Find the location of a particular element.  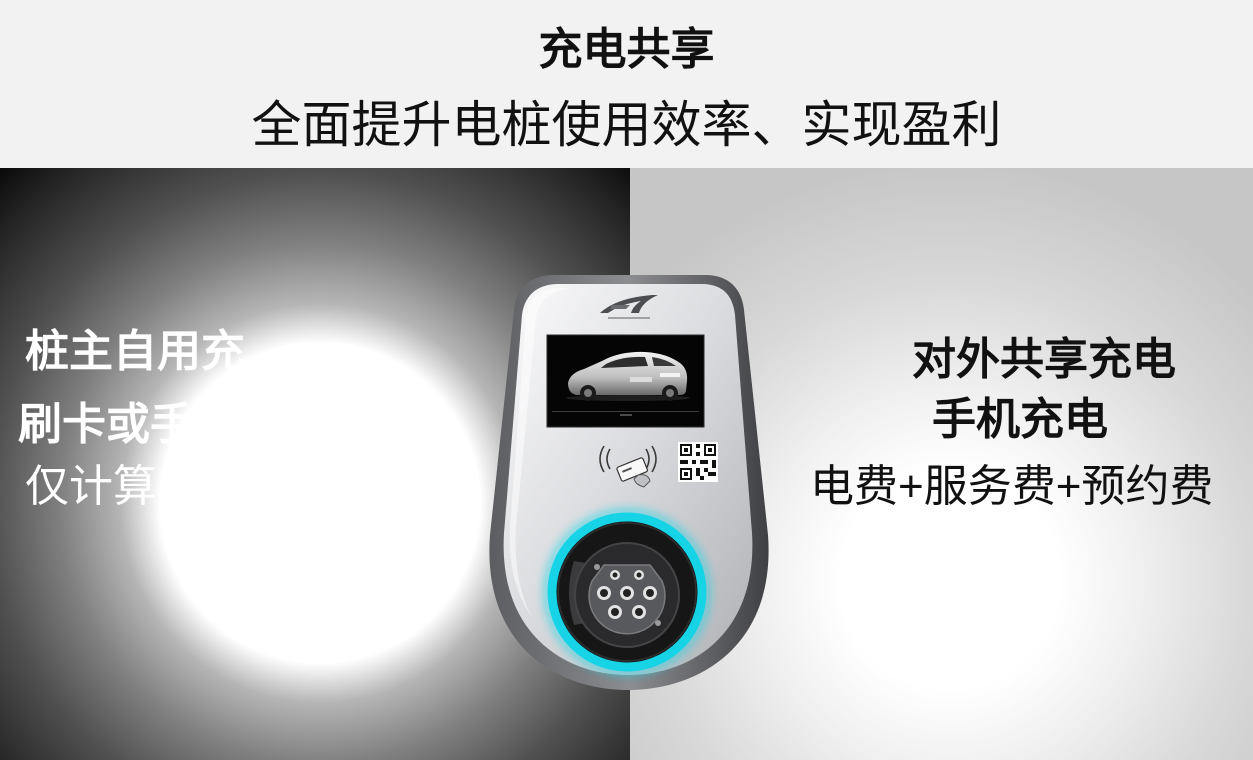

owner-use-fee: 仅计算 is located at coordinates (91, 486).